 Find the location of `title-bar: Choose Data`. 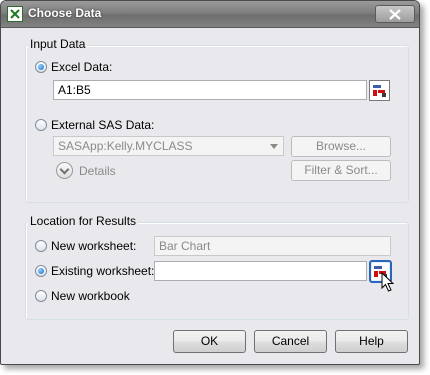

title-bar: Choose Data is located at coordinates (210, 14).